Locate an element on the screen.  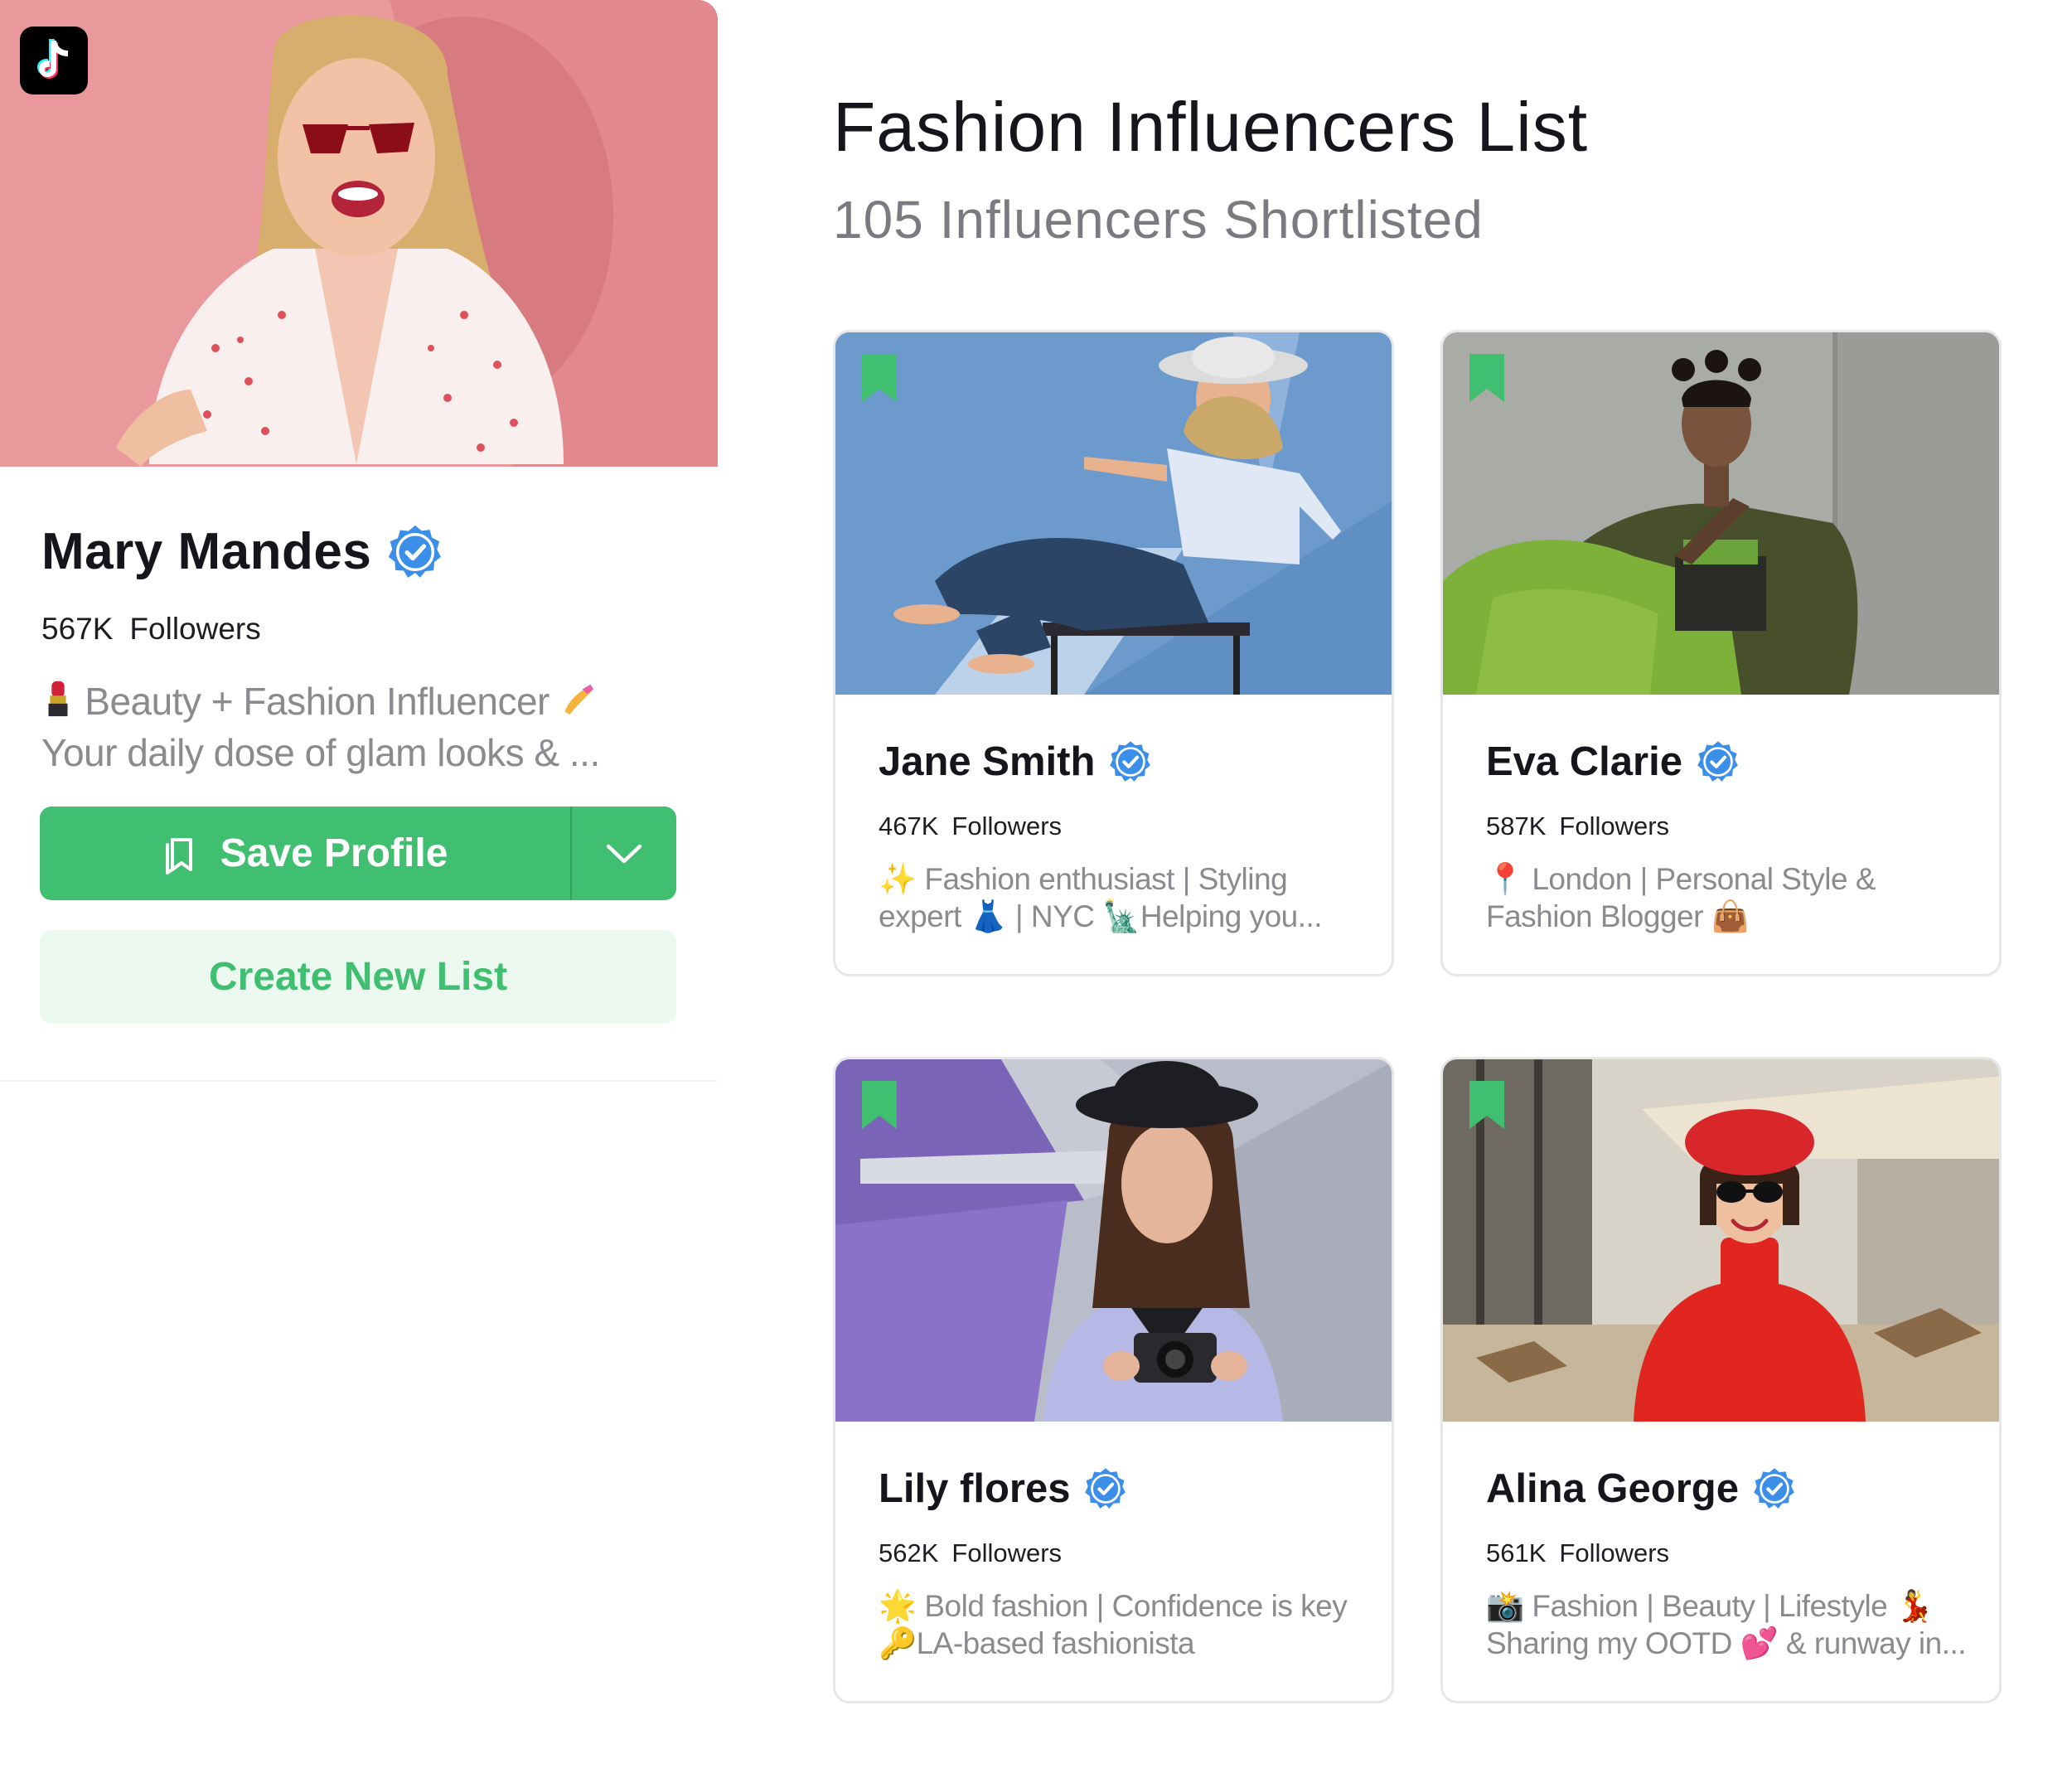
tiktok-icon is located at coordinates (54, 60).